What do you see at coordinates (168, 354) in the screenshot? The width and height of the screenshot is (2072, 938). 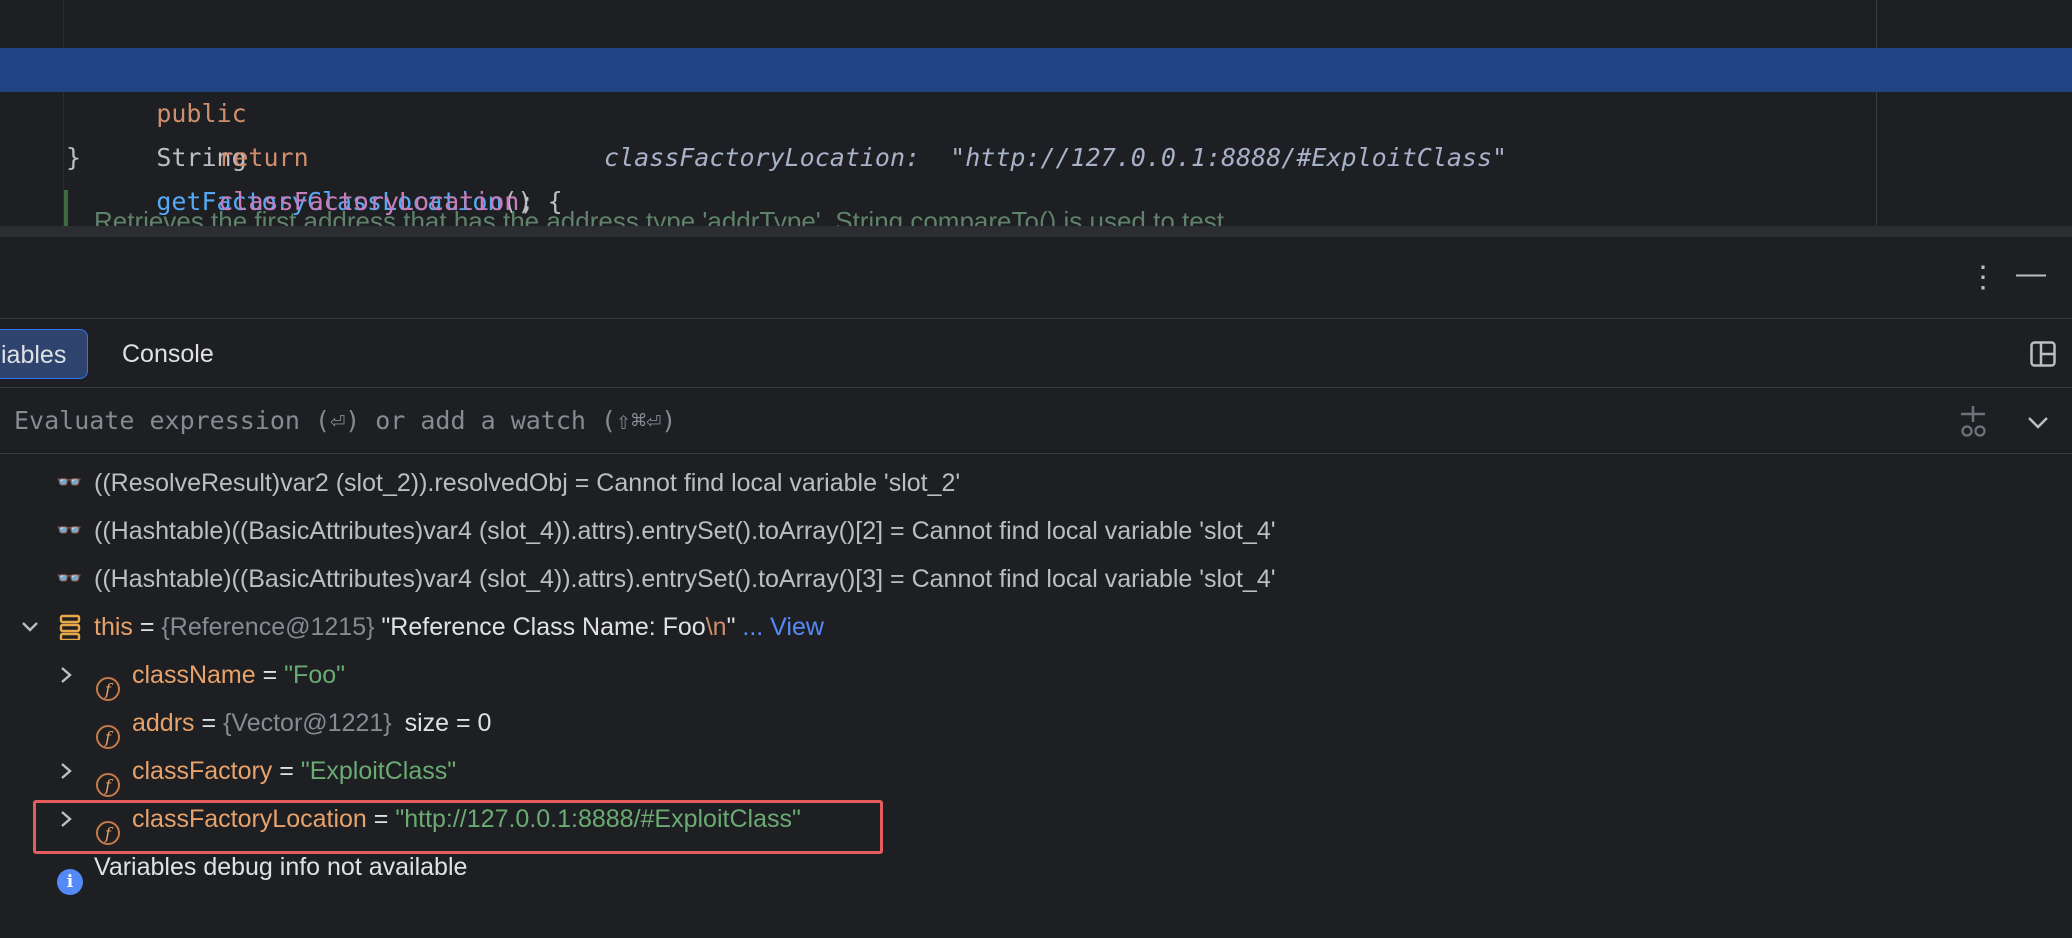 I see `tab-console: Console` at bounding box center [168, 354].